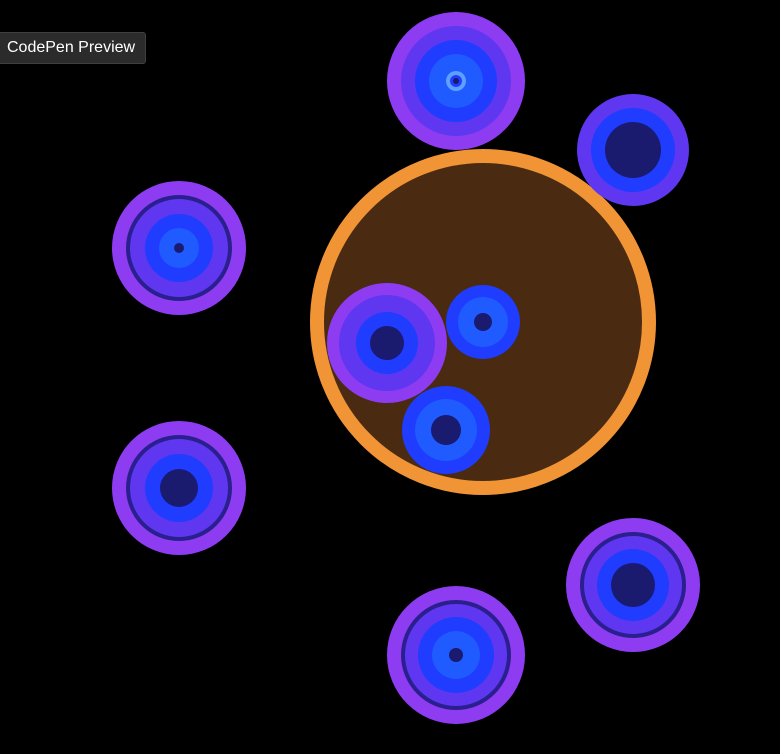 This screenshot has height=754, width=780. What do you see at coordinates (456, 81) in the screenshot?
I see `orbit-circle-top` at bounding box center [456, 81].